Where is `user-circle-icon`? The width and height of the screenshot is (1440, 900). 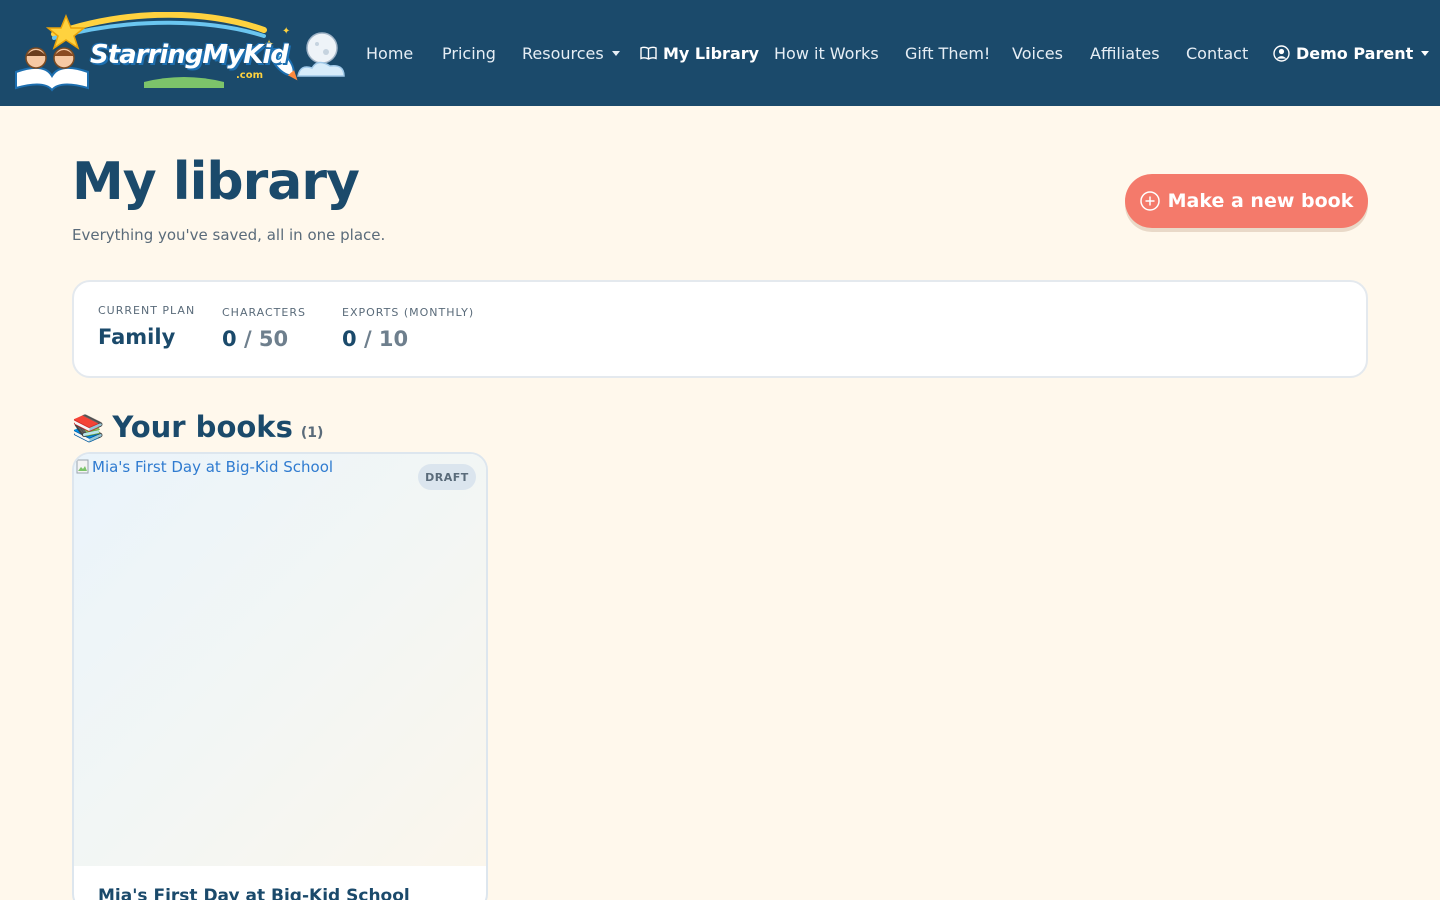 user-circle-icon is located at coordinates (1281, 53).